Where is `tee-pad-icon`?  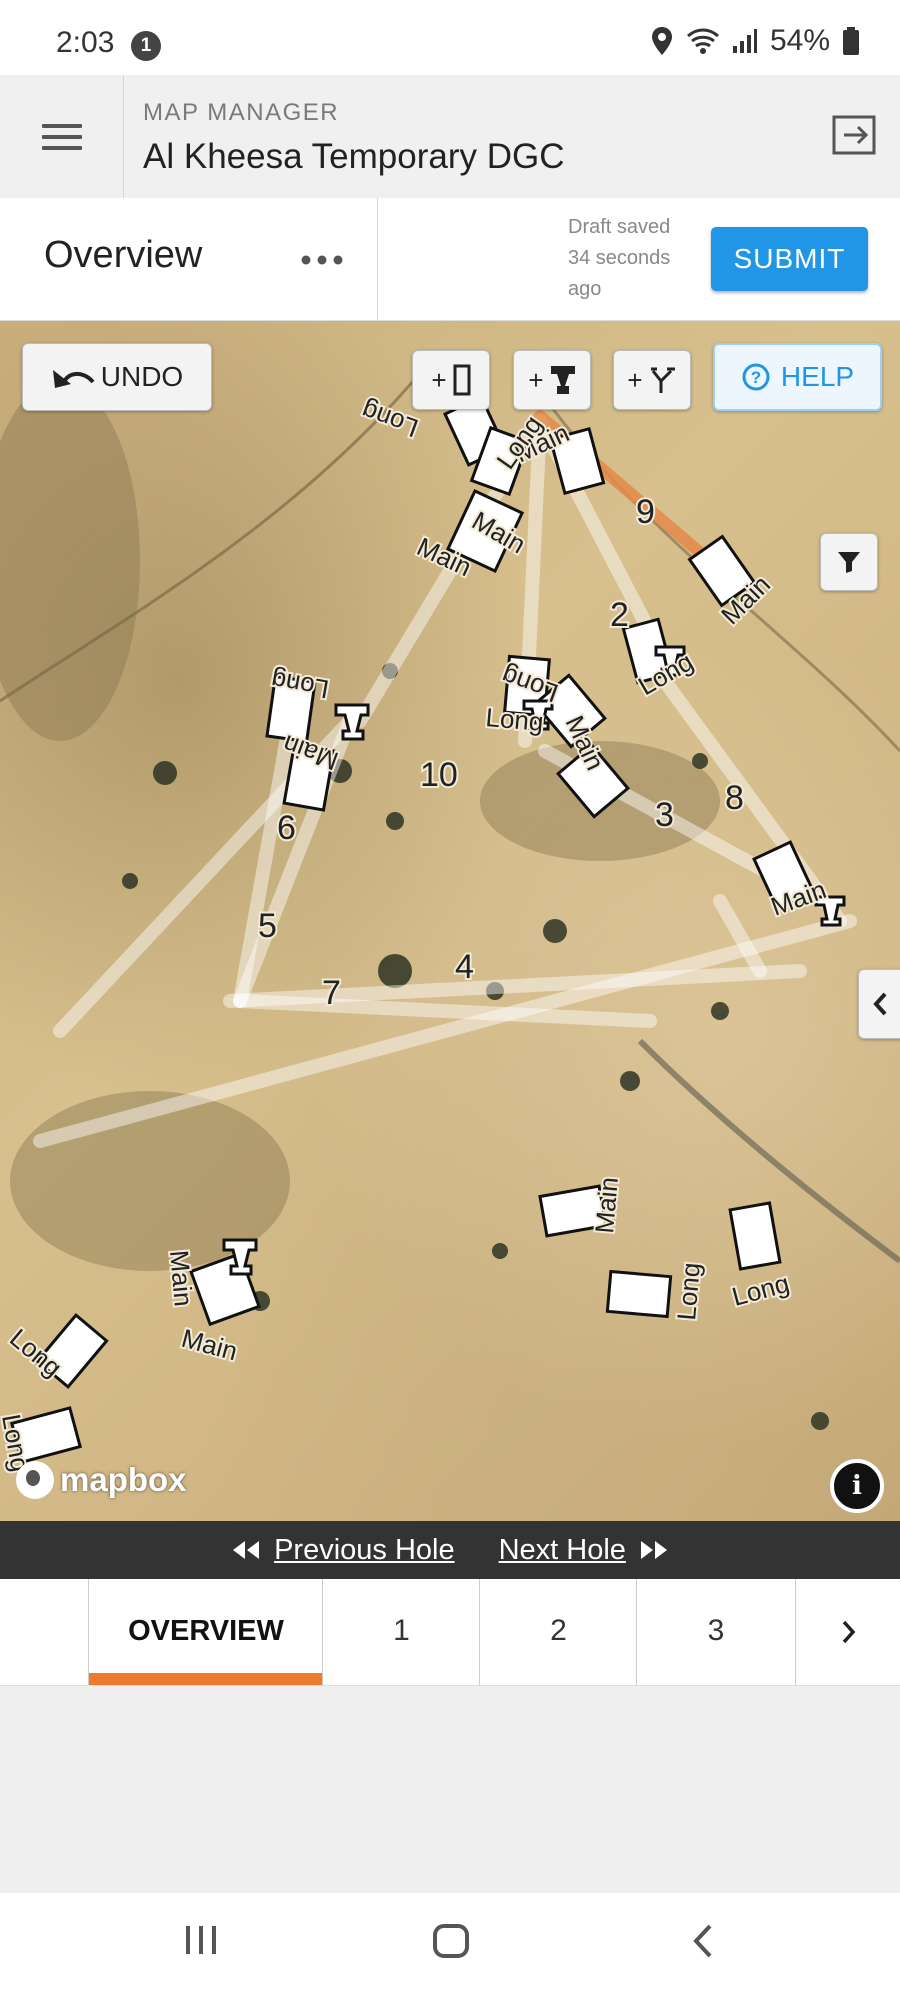
tee-pad-icon is located at coordinates (462, 380).